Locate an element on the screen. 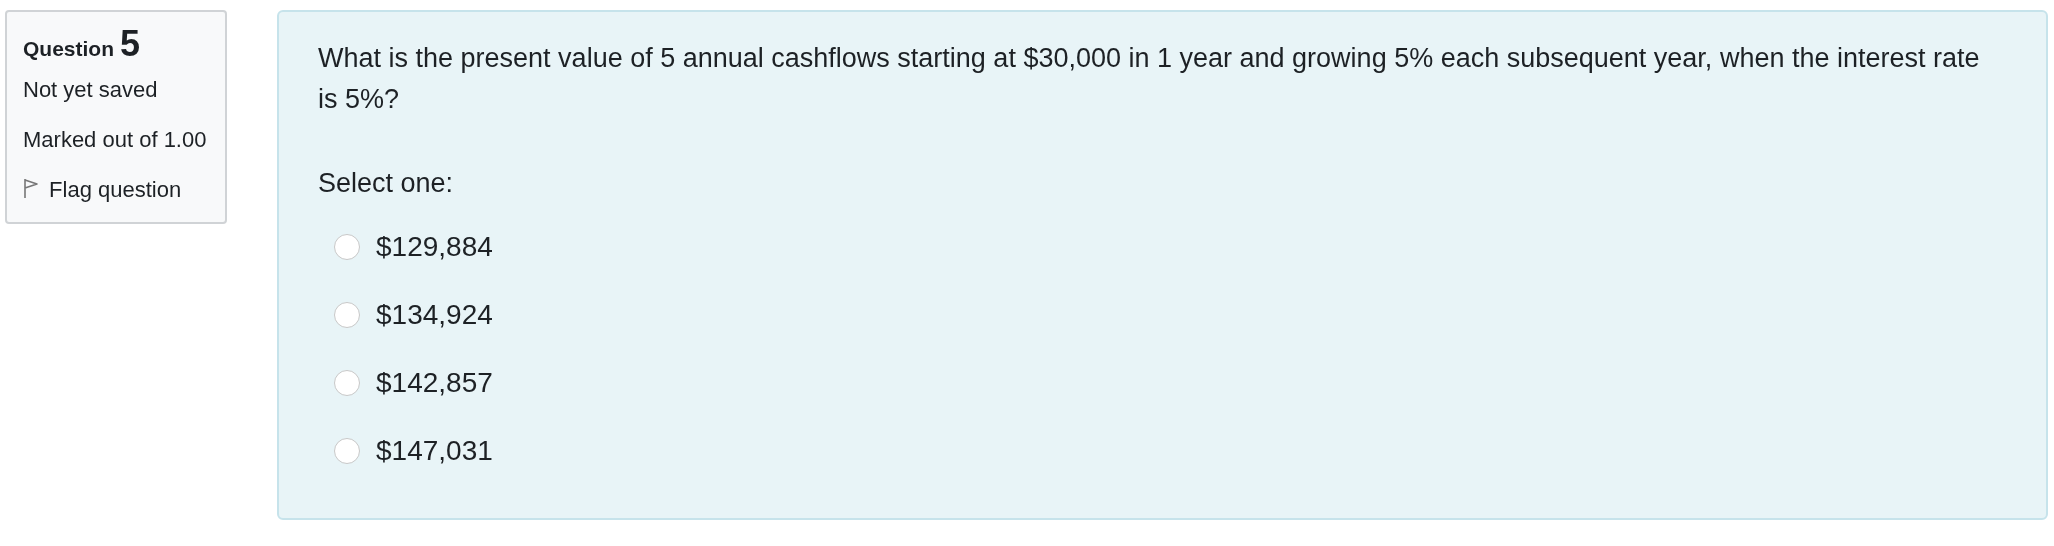  flag-icon is located at coordinates (31, 188).